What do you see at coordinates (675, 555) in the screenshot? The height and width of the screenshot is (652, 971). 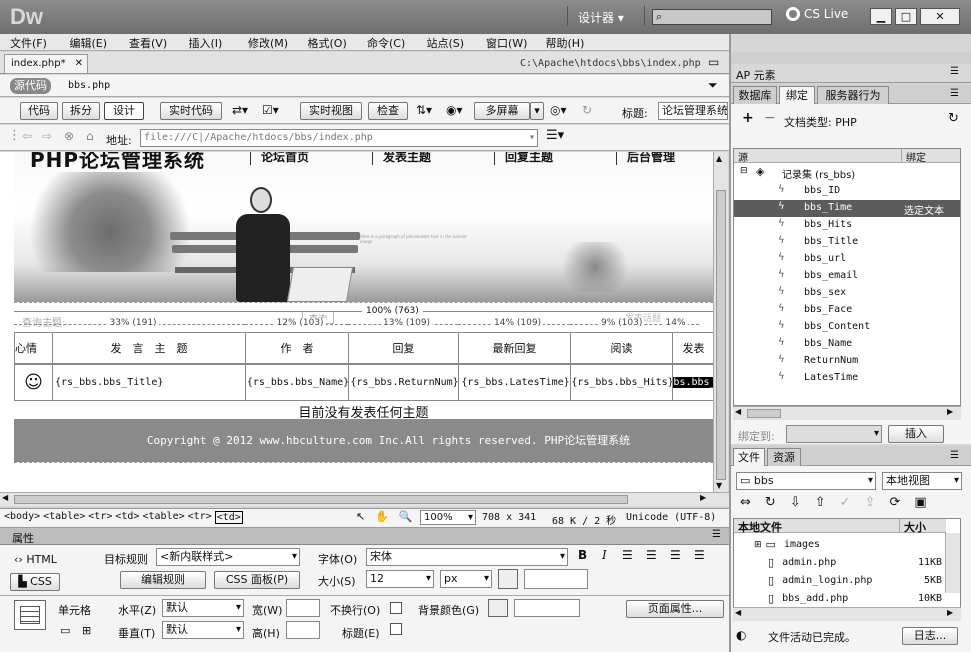 I see `align-right-icon: ☰` at bounding box center [675, 555].